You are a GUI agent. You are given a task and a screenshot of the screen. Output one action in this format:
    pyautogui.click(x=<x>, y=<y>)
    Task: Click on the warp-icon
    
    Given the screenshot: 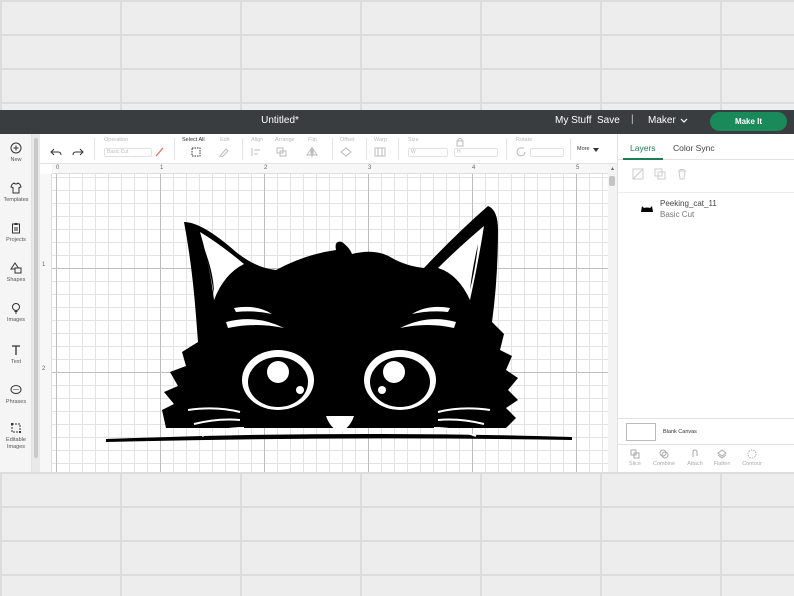 What is the action you would take?
    pyautogui.click(x=380, y=152)
    